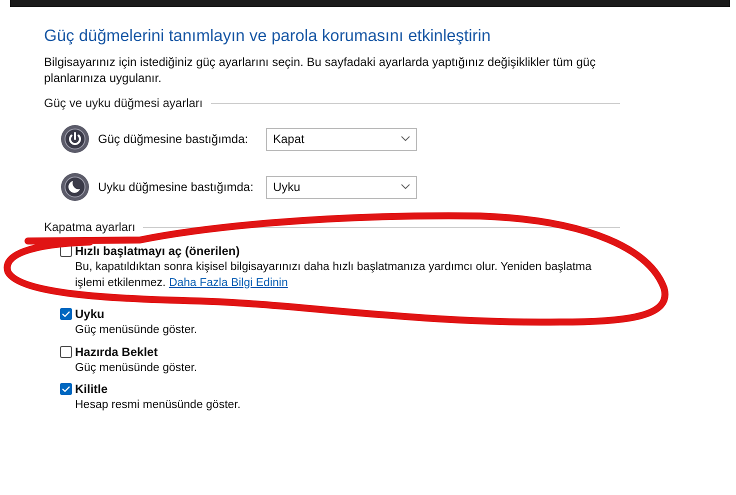 This screenshot has height=495, width=736. I want to click on option-label: Uyku, so click(89, 314).